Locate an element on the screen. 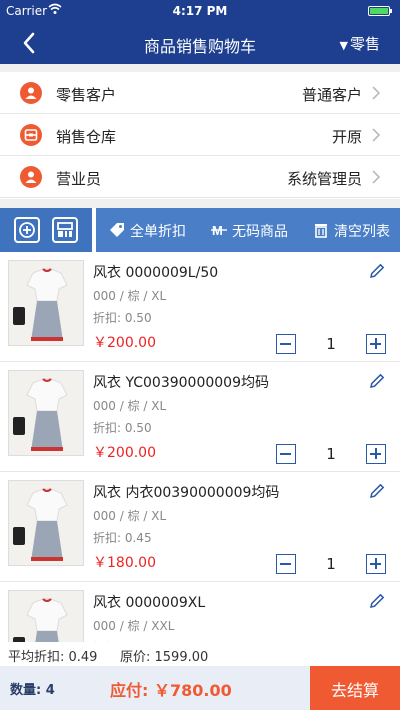 Image resolution: width=400 pixels, height=710 pixels. item-discount: 折扣: 0.45 is located at coordinates (122, 538).